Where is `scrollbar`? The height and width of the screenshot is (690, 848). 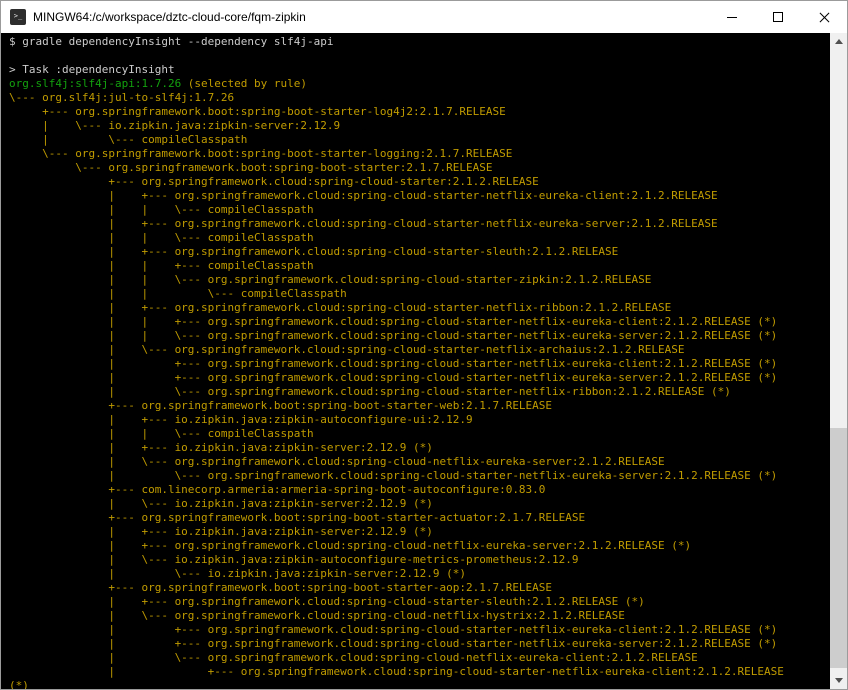 scrollbar is located at coordinates (838, 361).